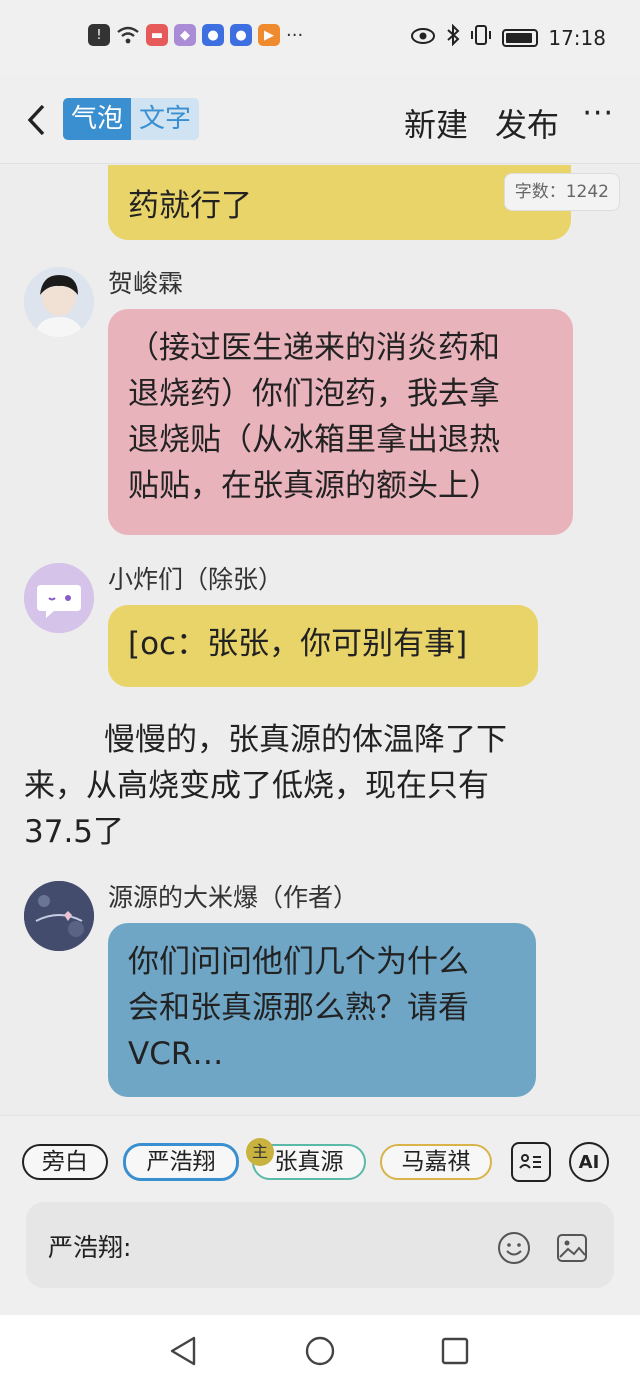  Describe the element at coordinates (97, 119) in the screenshot. I see `tab-bubble: 气泡` at that location.